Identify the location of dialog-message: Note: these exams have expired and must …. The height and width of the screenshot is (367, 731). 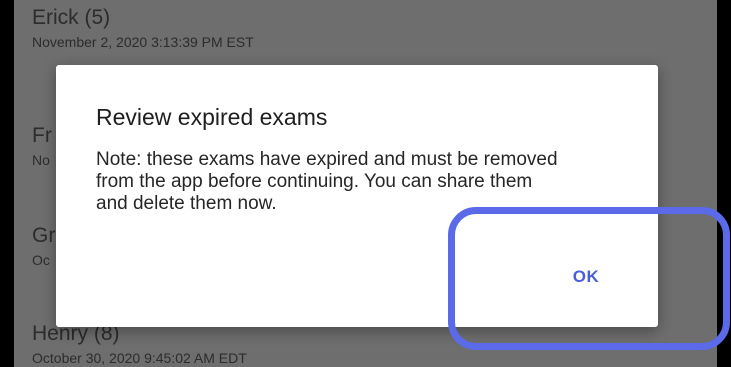
(327, 181).